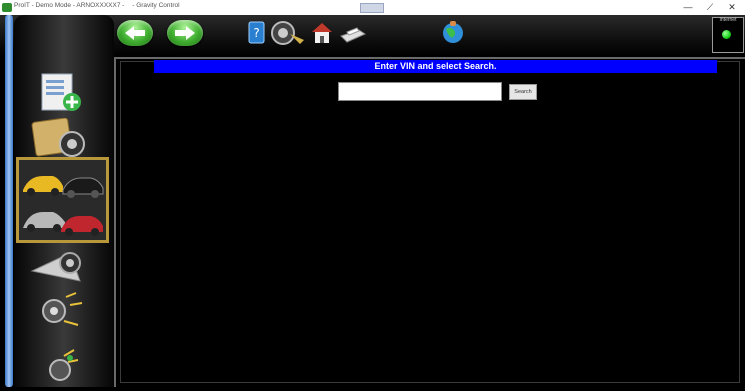 This screenshot has height=391, width=745. I want to click on wheel-settings-icon, so click(64, 365).